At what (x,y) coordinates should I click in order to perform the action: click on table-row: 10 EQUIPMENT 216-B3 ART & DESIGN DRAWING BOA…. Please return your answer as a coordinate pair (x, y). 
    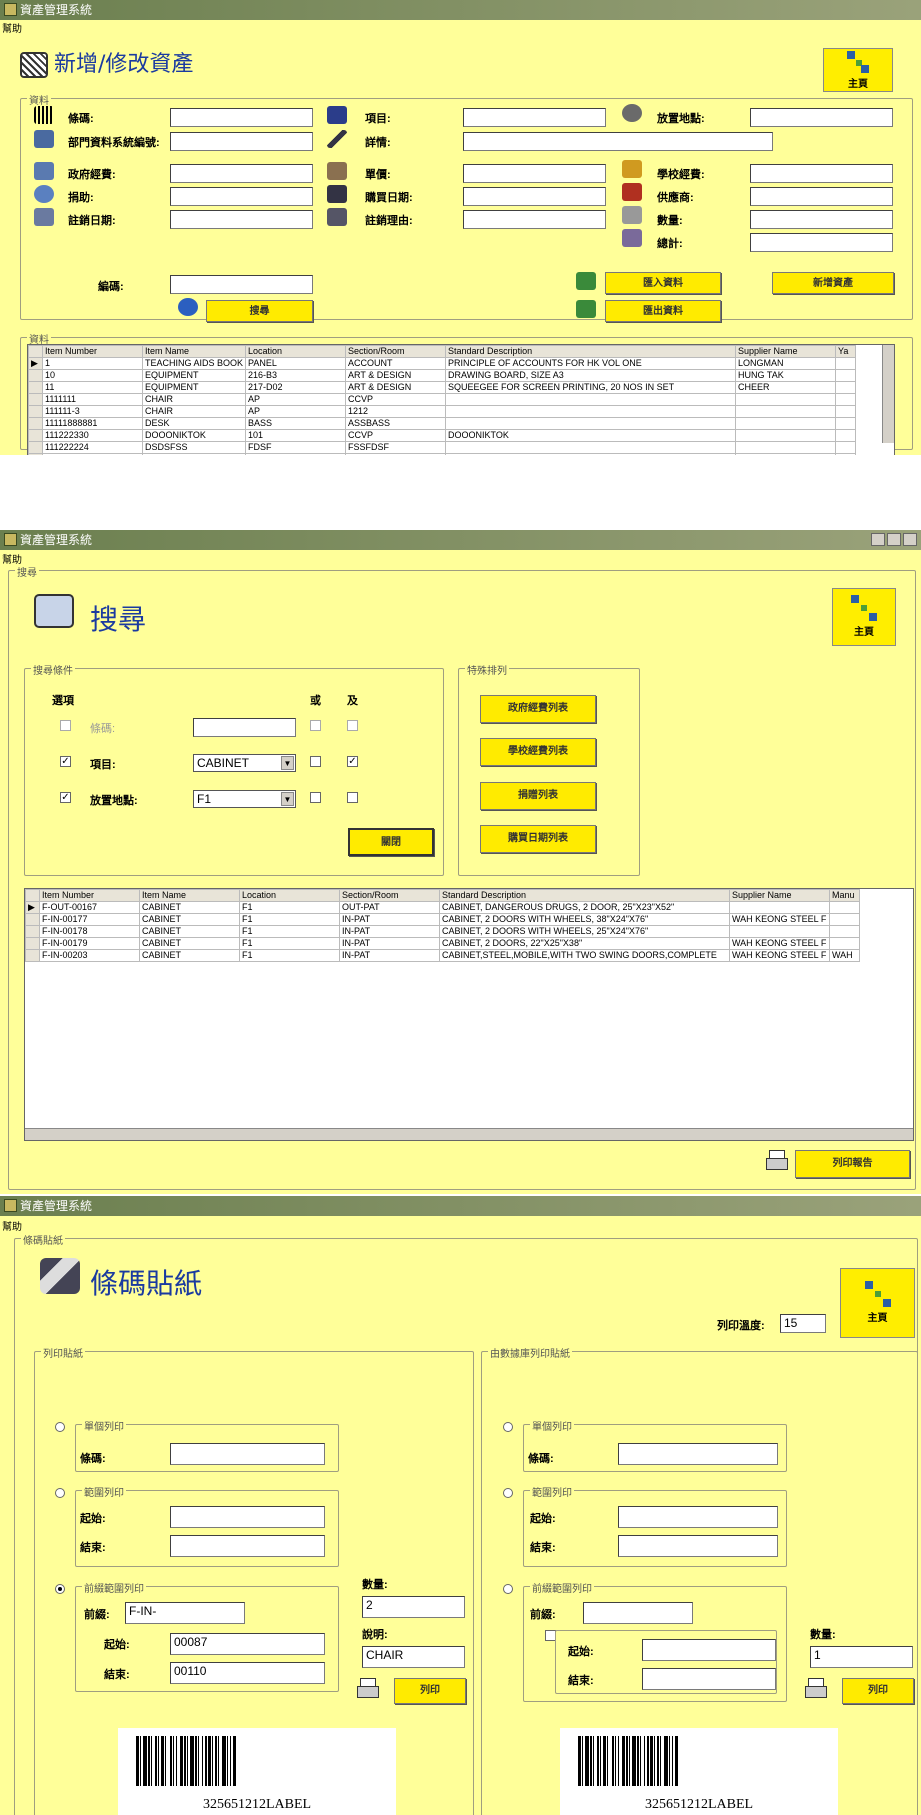
    Looking at the image, I should click on (442, 375).